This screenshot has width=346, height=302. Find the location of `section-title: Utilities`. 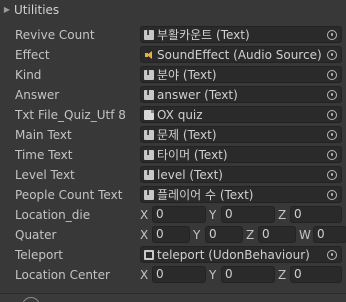

section-title: Utilities is located at coordinates (37, 9).